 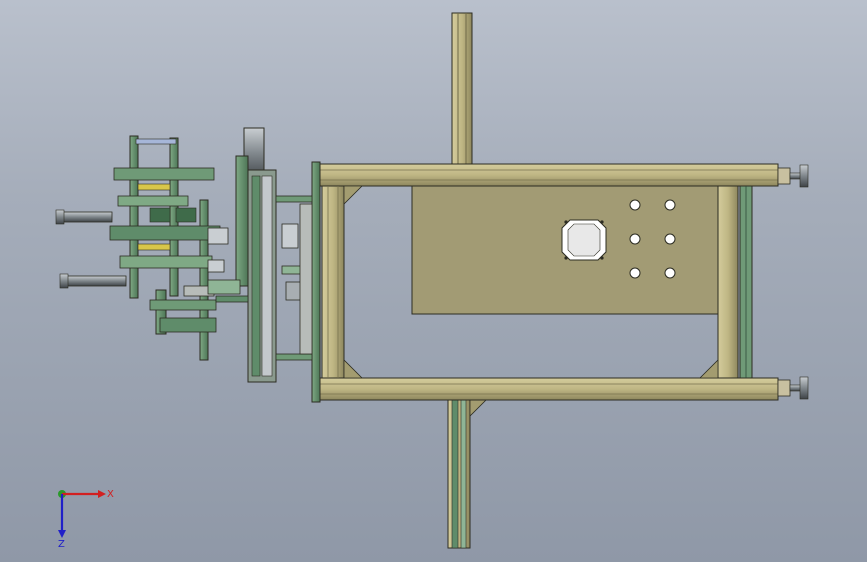 I want to click on vertical-column, so click(x=462, y=89).